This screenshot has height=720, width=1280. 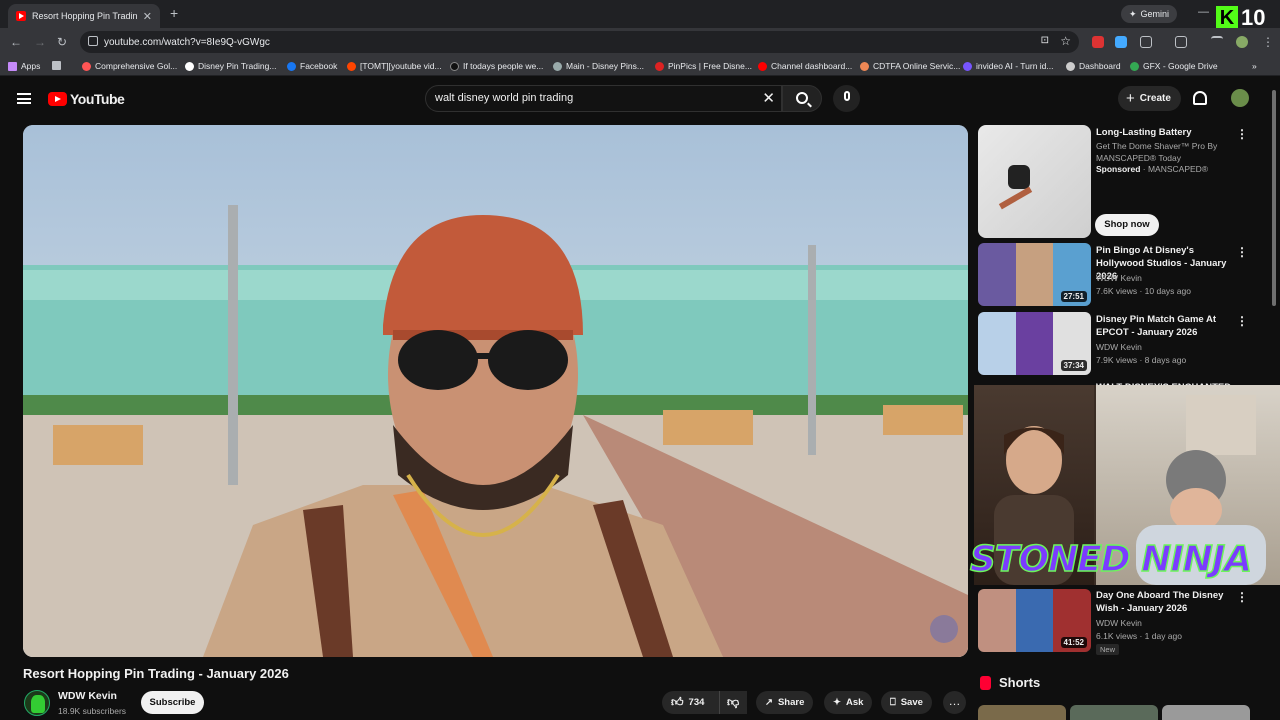 I want to click on sparkle-icon: ✦, so click(x=1133, y=13).